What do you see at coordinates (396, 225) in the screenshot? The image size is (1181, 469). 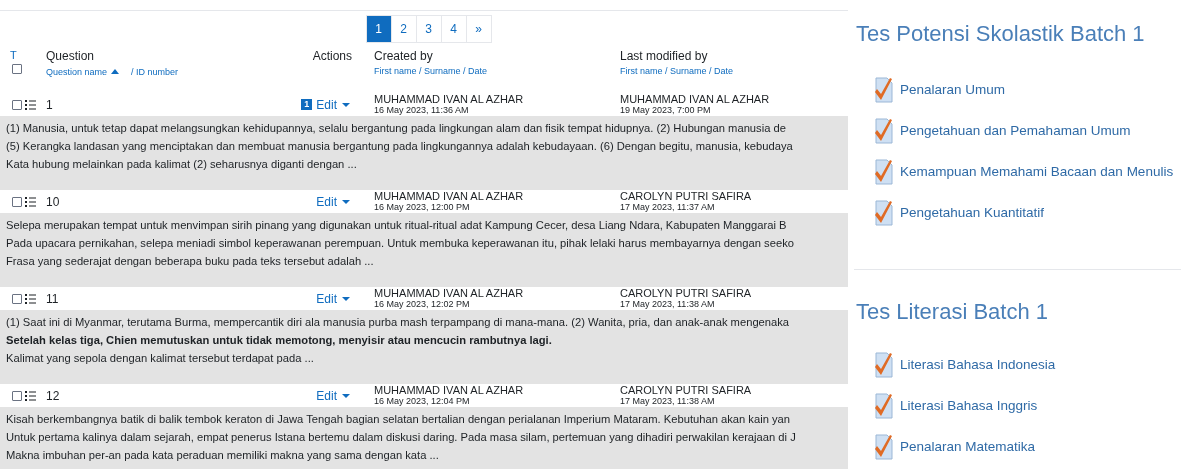 I see `preview-text: Selepa merupakan tempat untuk menvimpan sirih pinang yang digunakan untuk ritual-ritual adat Kampung Cecer, desa Liang Ndara, Kabupaten Manggarai B` at bounding box center [396, 225].